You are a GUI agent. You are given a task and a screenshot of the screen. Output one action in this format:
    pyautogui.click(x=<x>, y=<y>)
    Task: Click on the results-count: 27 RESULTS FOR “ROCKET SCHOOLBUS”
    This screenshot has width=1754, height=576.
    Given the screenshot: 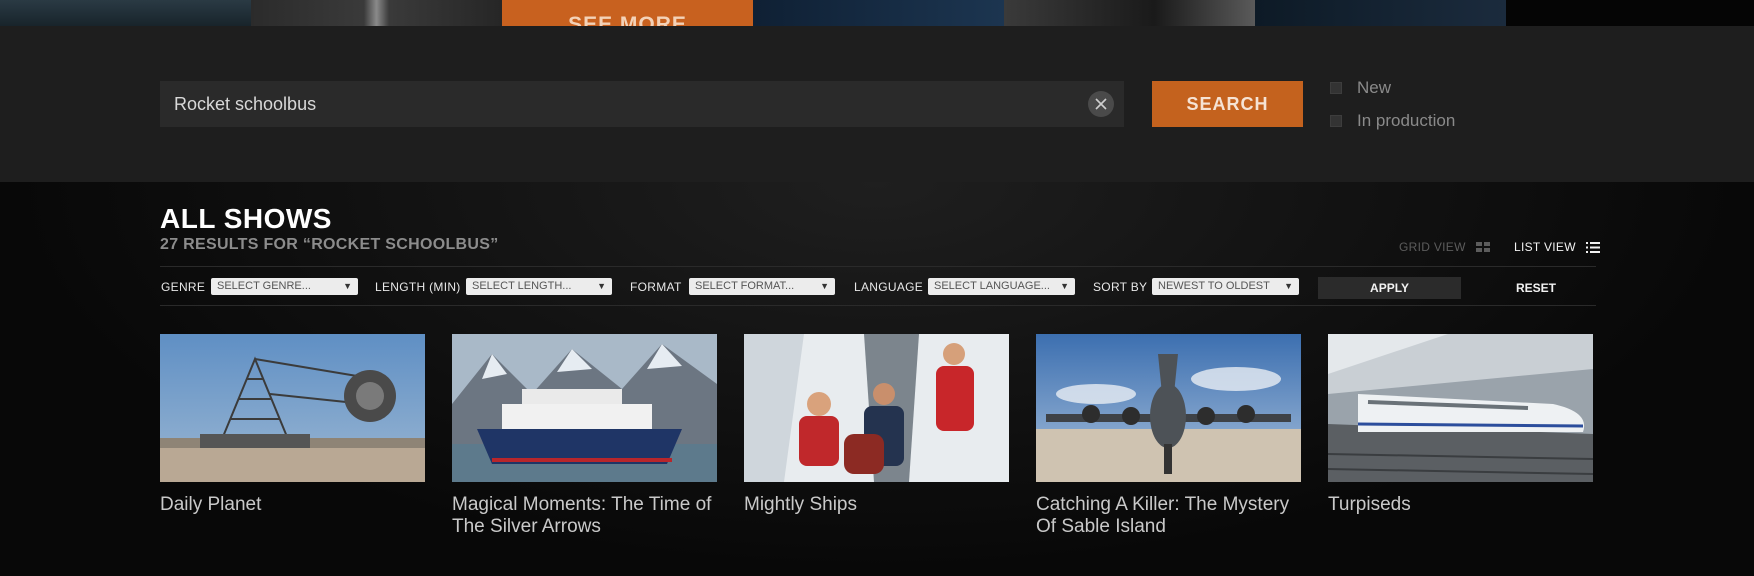 What is the action you would take?
    pyautogui.click(x=329, y=244)
    